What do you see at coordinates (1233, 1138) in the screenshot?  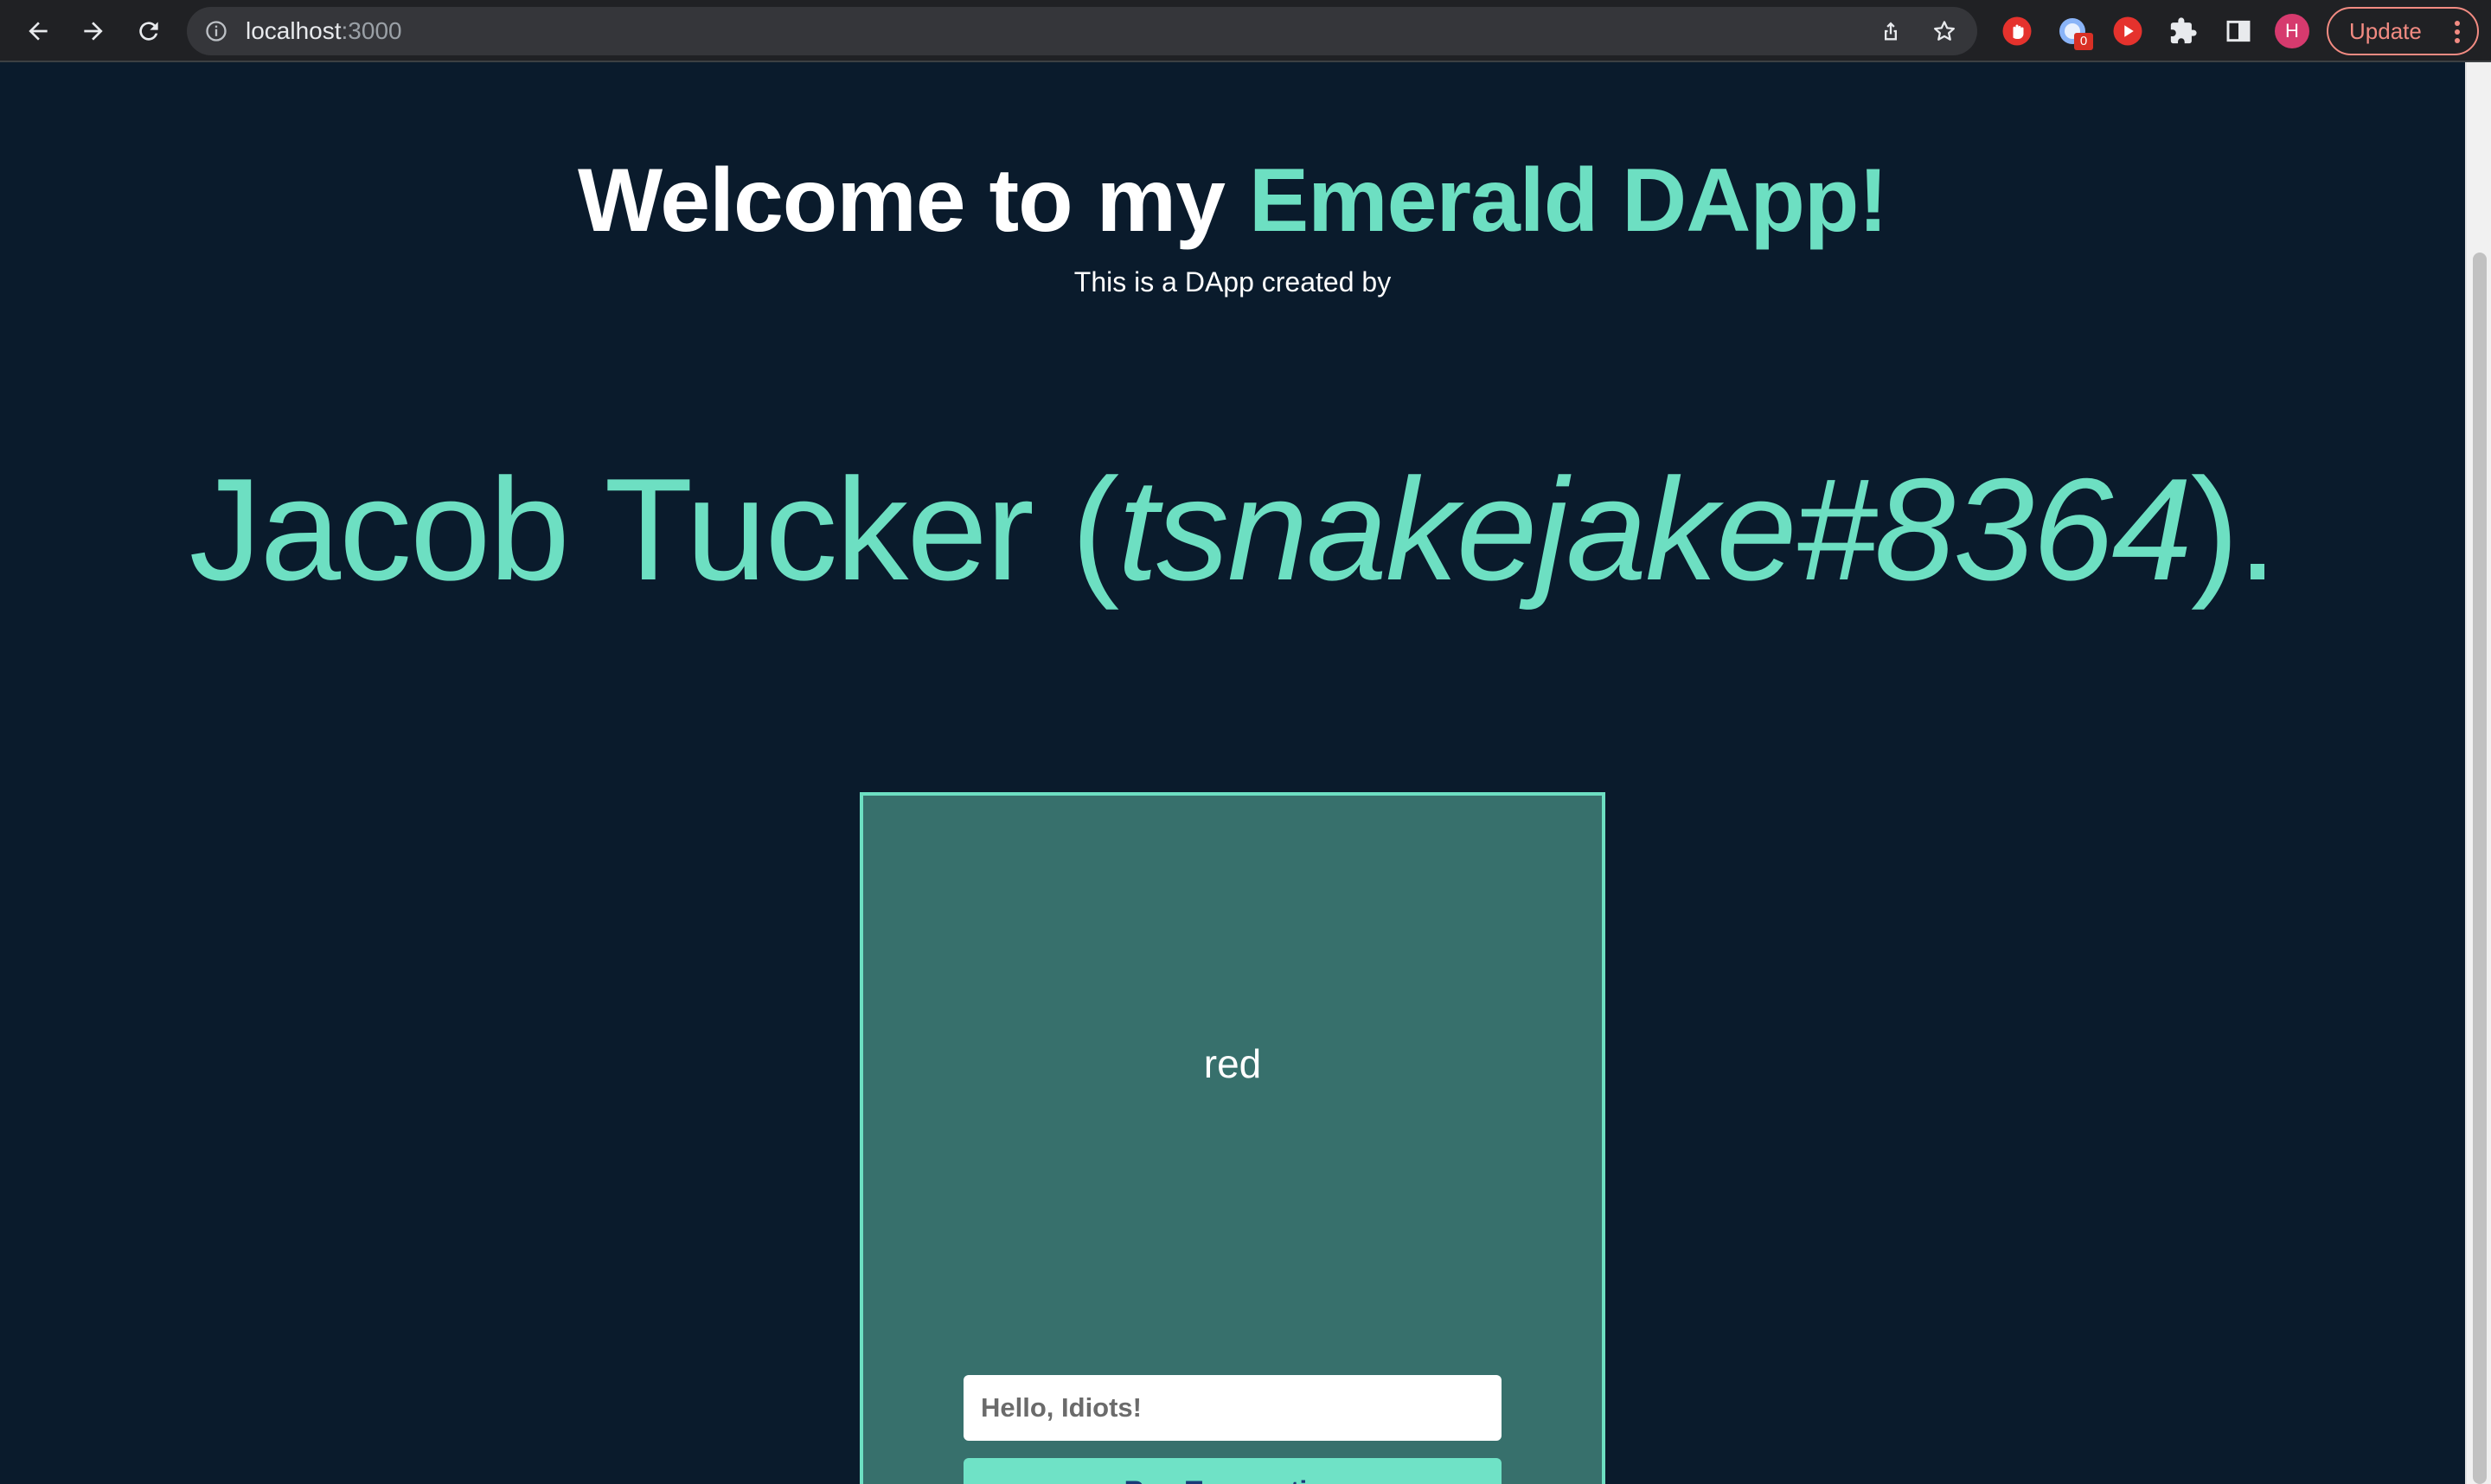 I see `greeting-card: red Run Transaction` at bounding box center [1233, 1138].